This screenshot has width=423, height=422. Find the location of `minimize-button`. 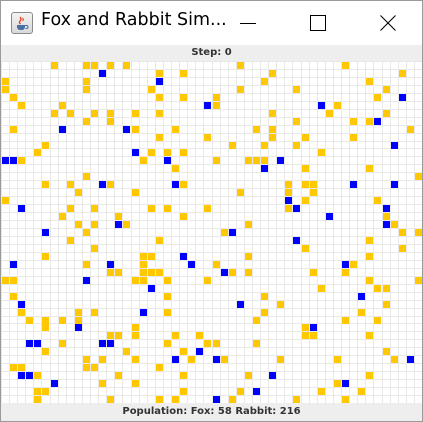

minimize-button is located at coordinates (248, 23).